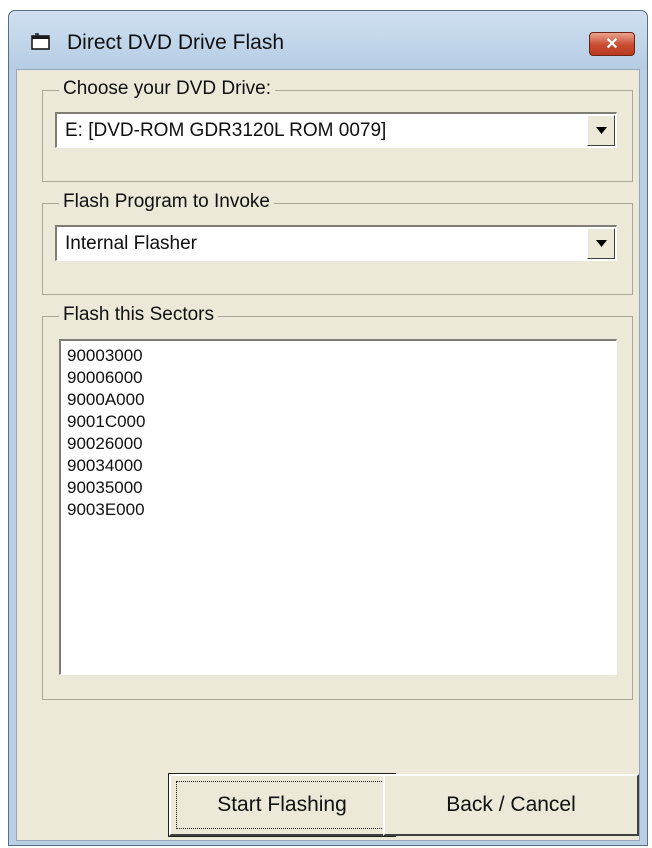 Image resolution: width=652 pixels, height=848 pixels. I want to click on focus-rectangle, so click(282, 805).